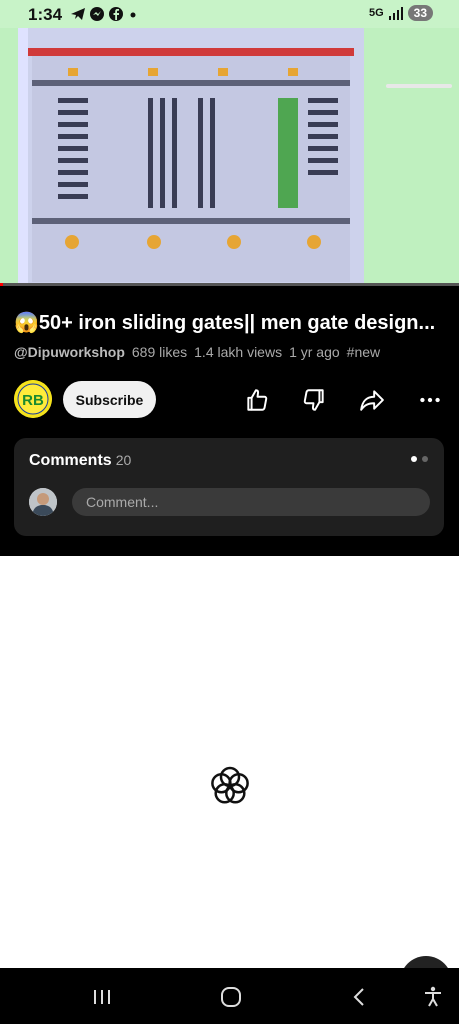 The height and width of the screenshot is (1024, 459). I want to click on pager-dot-active, so click(414, 459).